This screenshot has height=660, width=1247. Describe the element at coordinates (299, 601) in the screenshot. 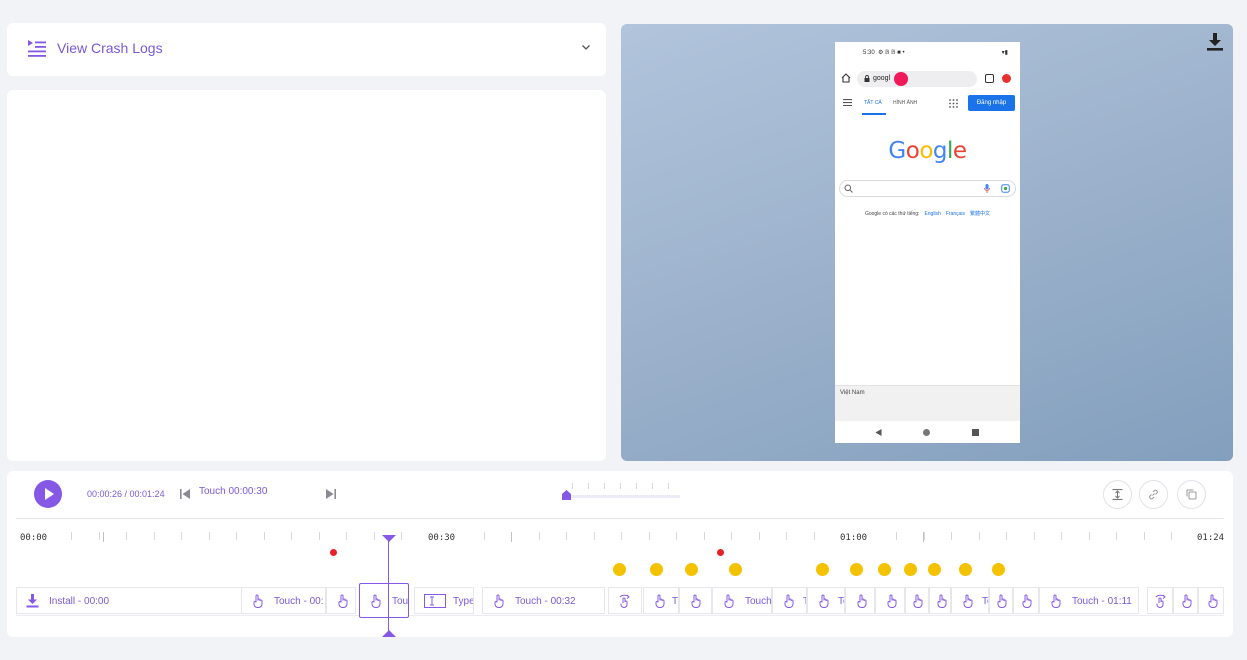

I see `event-label: Touch - 00:` at that location.